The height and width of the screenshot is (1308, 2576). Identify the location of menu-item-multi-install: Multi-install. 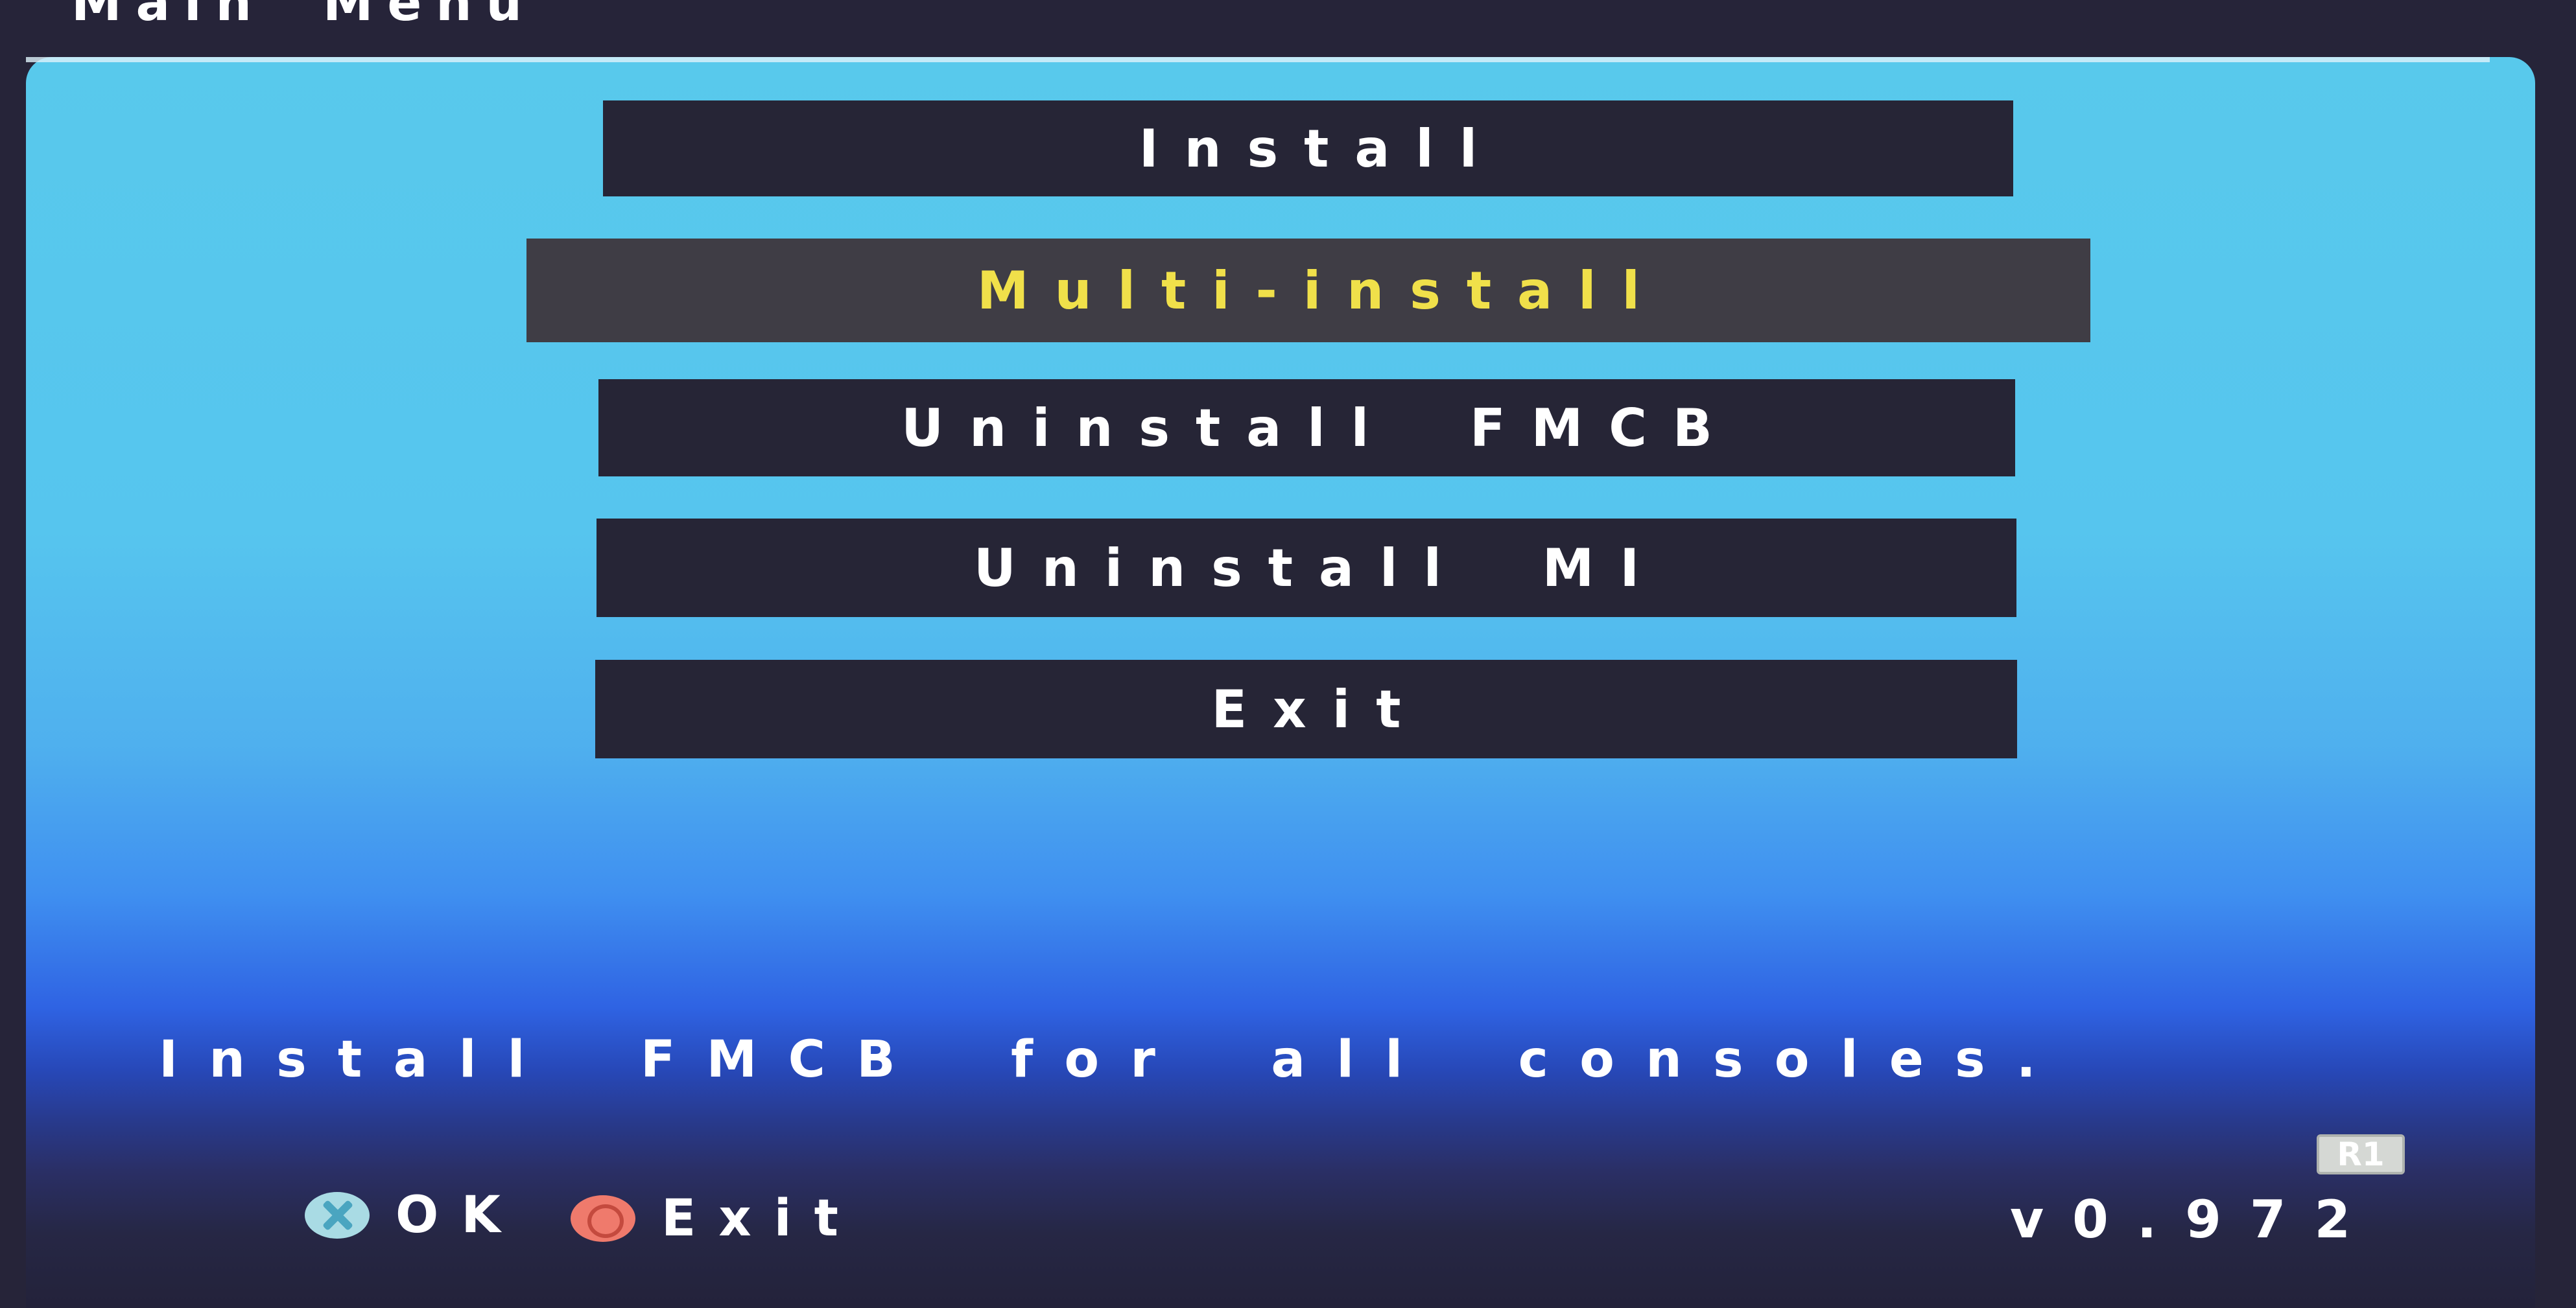
(1308, 290).